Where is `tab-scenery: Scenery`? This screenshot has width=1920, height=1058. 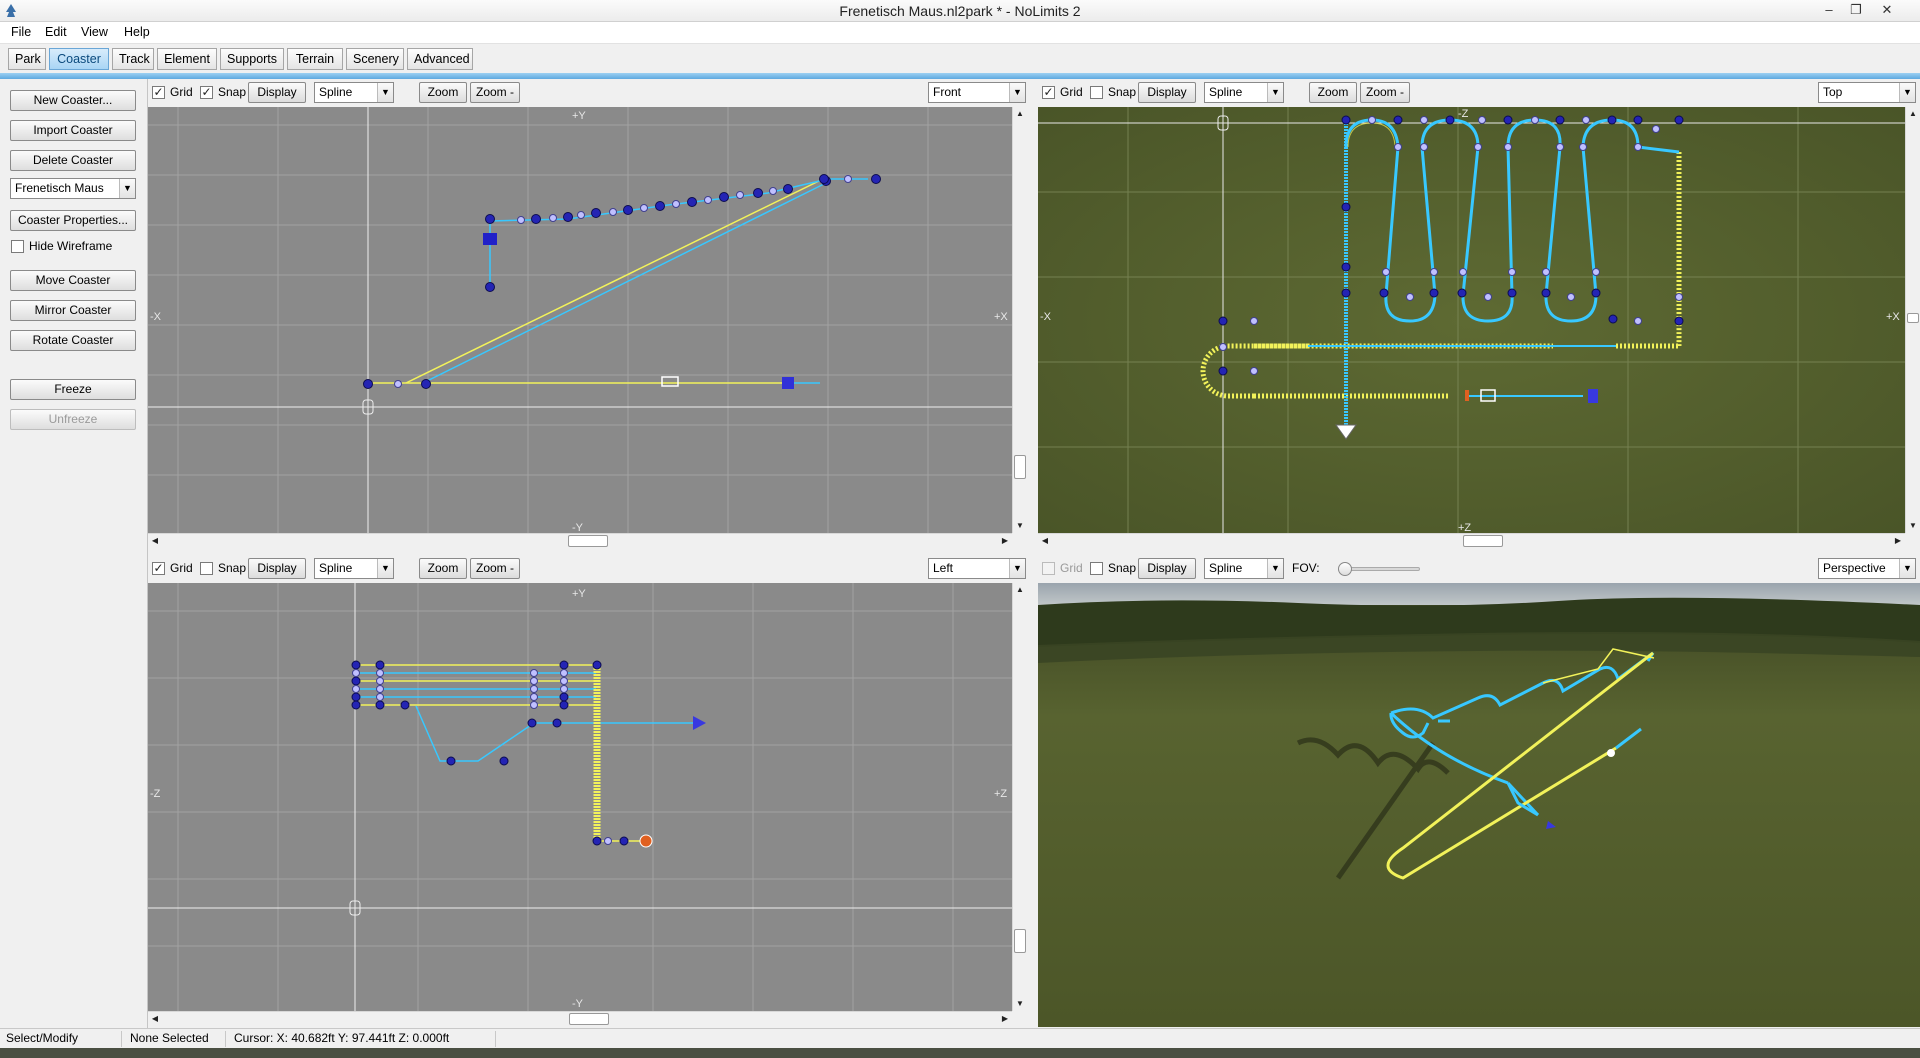
tab-scenery: Scenery is located at coordinates (375, 59).